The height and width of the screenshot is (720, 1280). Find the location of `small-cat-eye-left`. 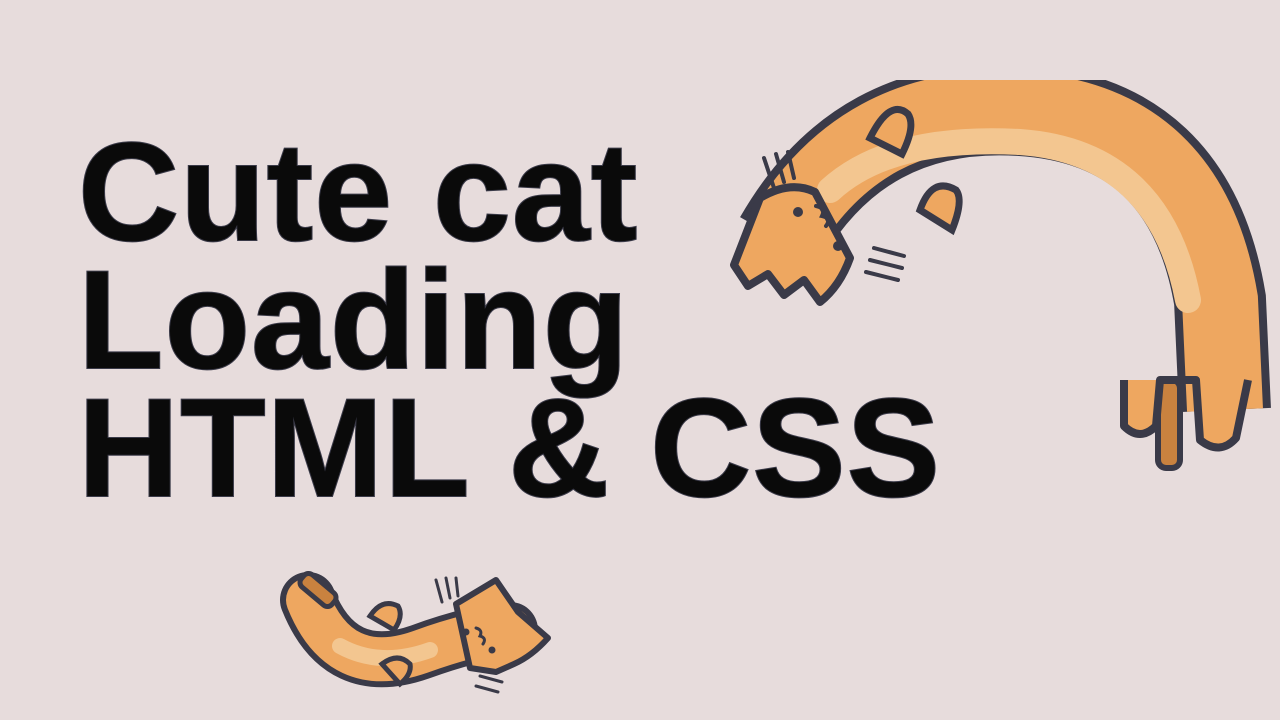

small-cat-eye-left is located at coordinates (466, 632).